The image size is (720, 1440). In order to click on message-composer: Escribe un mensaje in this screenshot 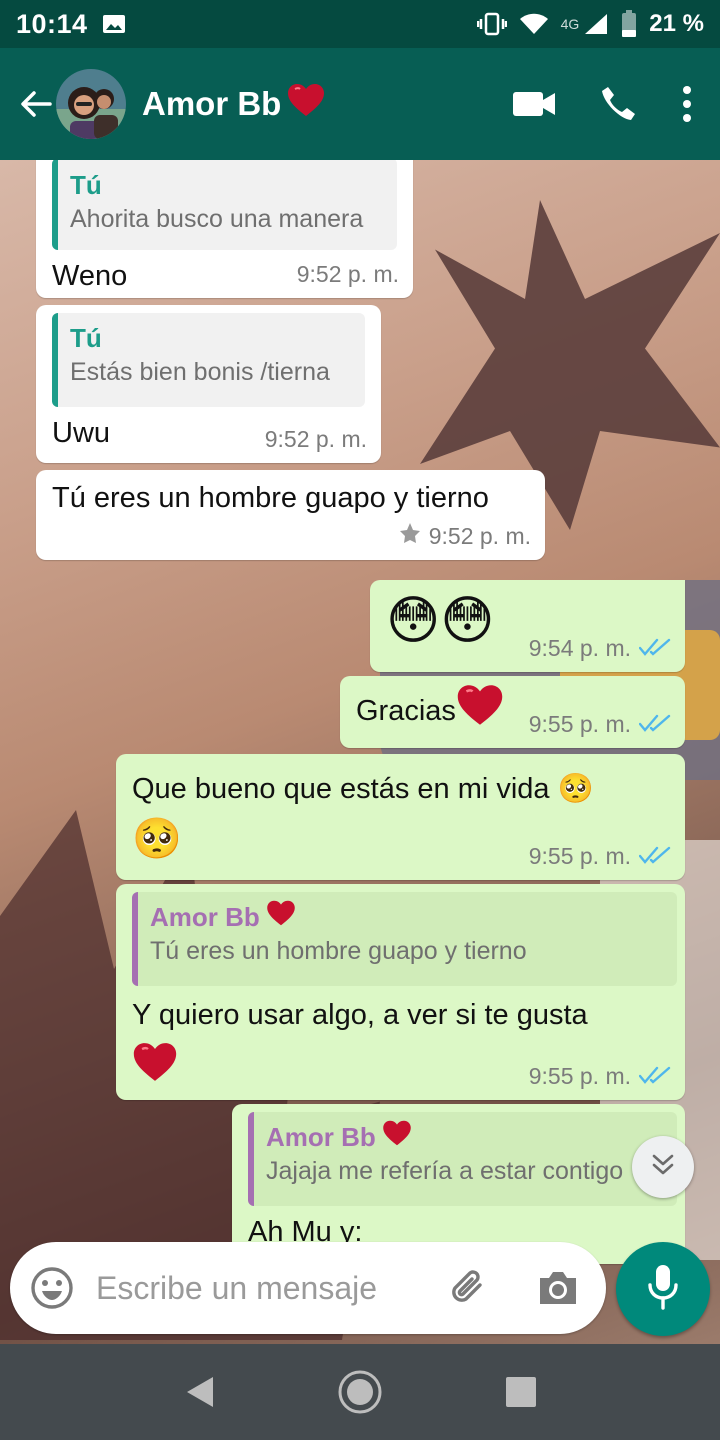, I will do `click(308, 1288)`.